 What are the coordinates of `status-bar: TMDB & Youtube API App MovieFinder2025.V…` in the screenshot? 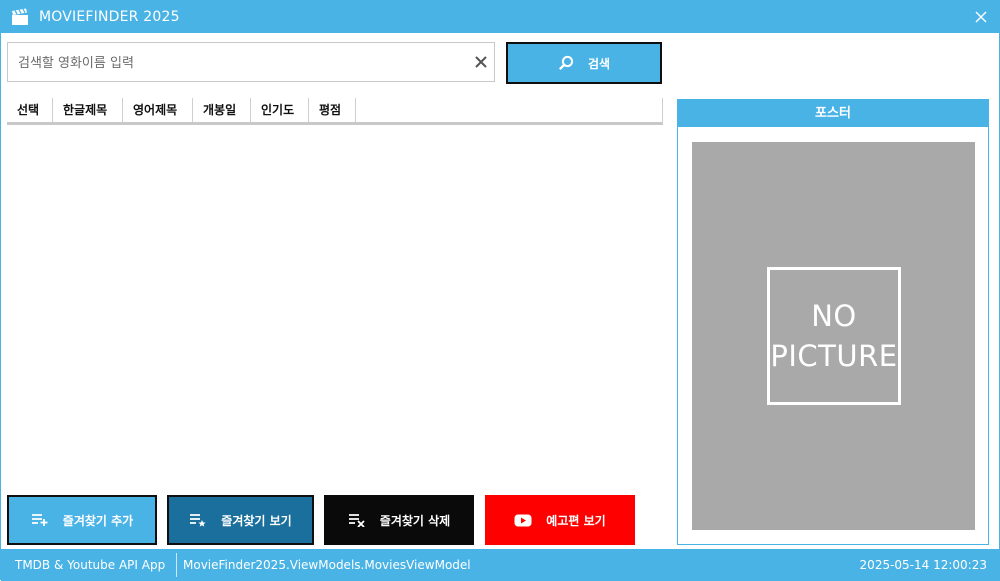 It's located at (500, 565).